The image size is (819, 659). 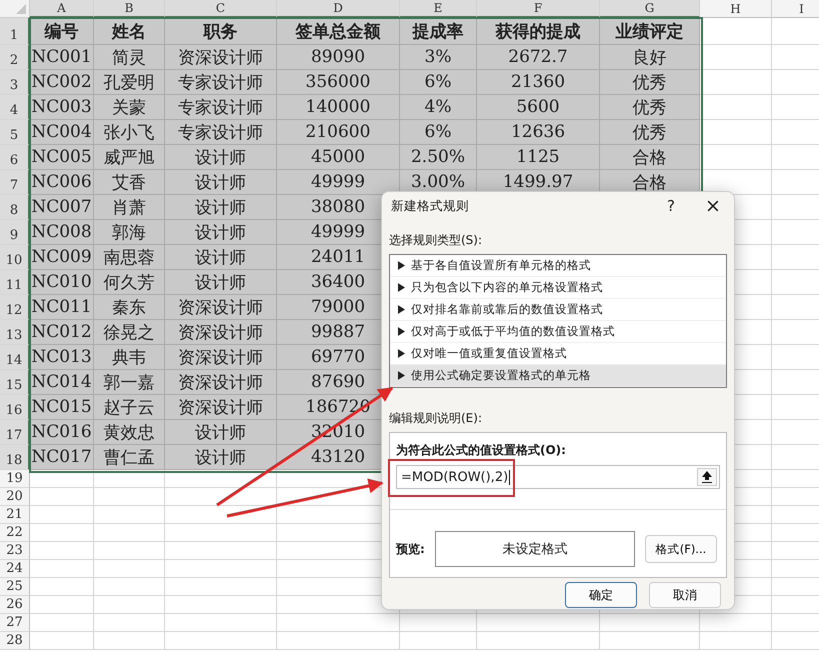 I want to click on table-cell: 典韦, so click(x=129, y=357).